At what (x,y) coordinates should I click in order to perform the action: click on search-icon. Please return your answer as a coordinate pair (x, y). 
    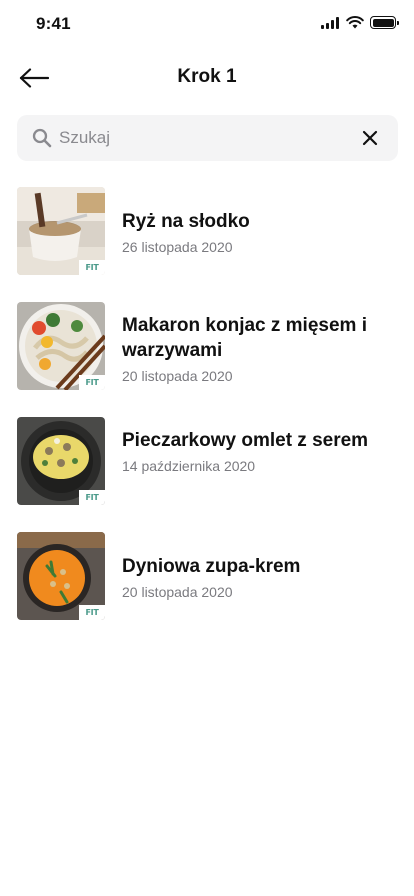
    Looking at the image, I should click on (42, 138).